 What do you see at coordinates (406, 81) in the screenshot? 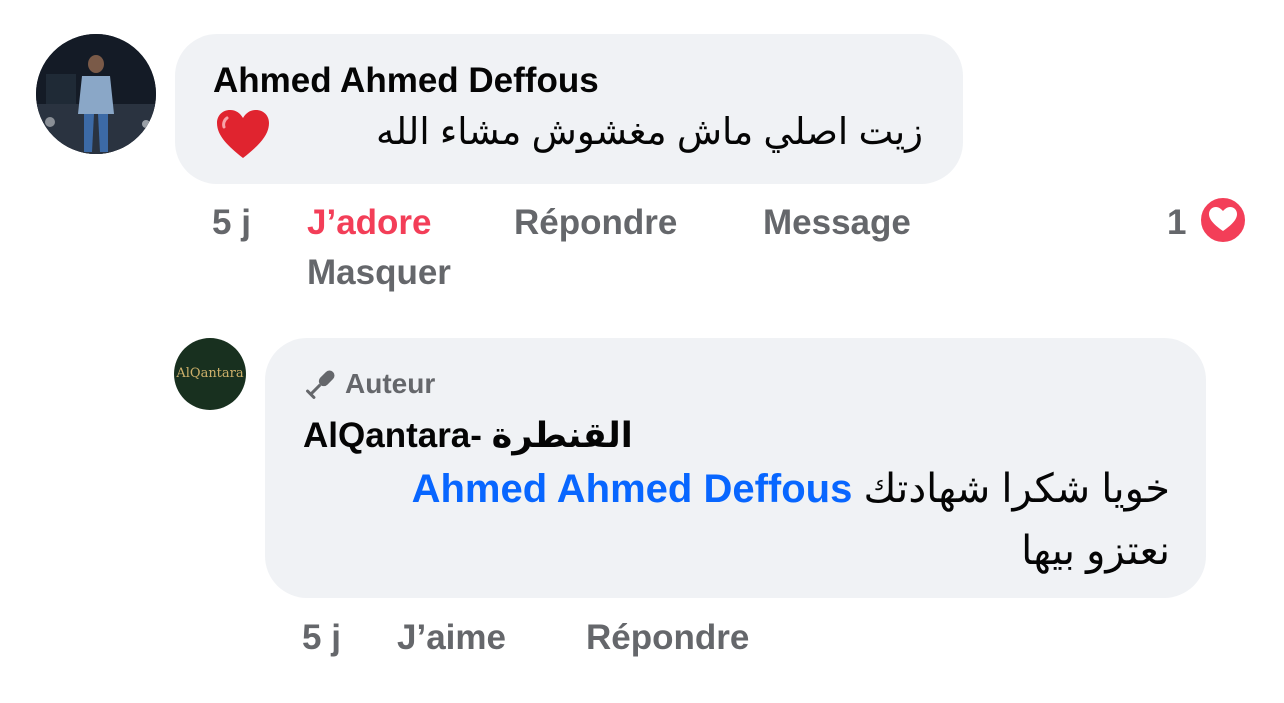
I see `comment-author-name: Ahmed Ahmed Deffous` at bounding box center [406, 81].